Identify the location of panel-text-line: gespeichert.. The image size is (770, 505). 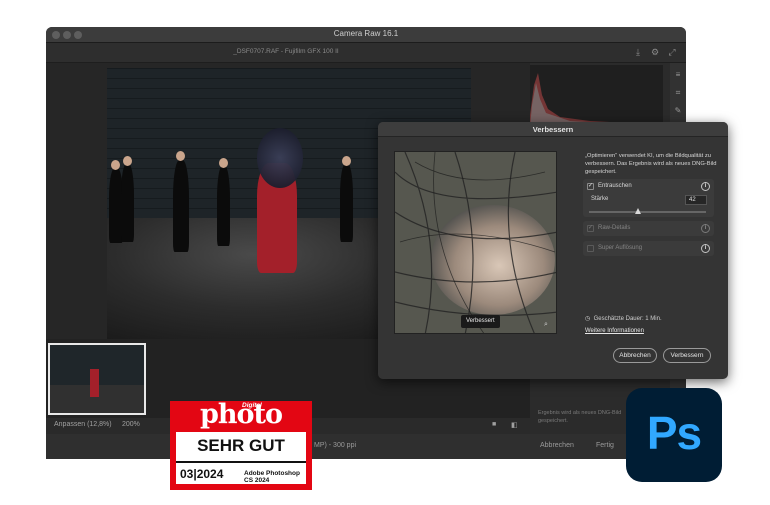
(553, 421).